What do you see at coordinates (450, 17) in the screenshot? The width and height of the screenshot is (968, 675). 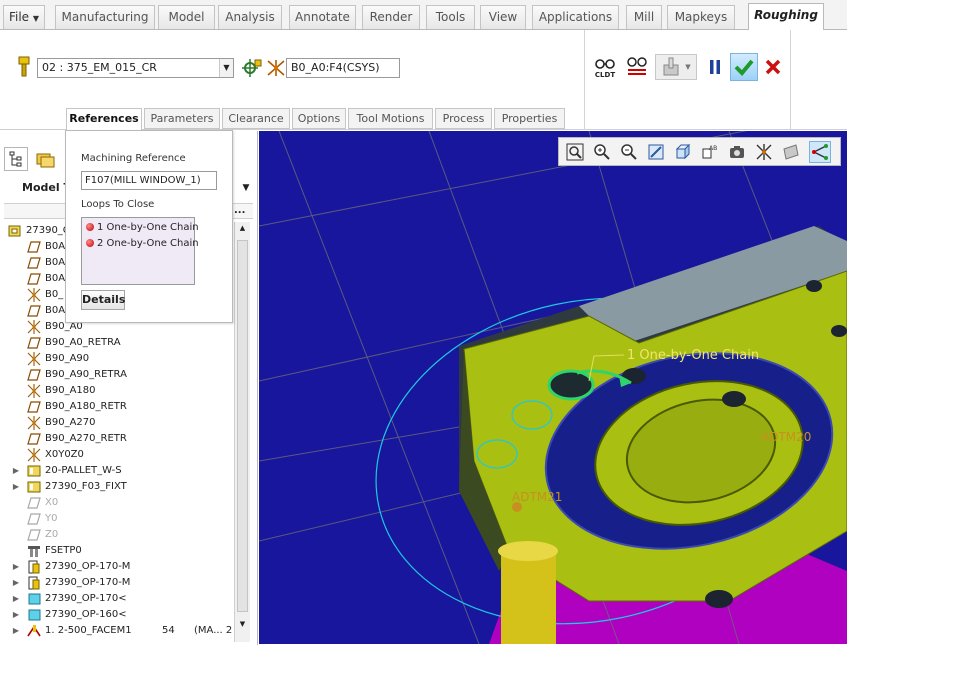 I see `tab-tools: Tools` at bounding box center [450, 17].